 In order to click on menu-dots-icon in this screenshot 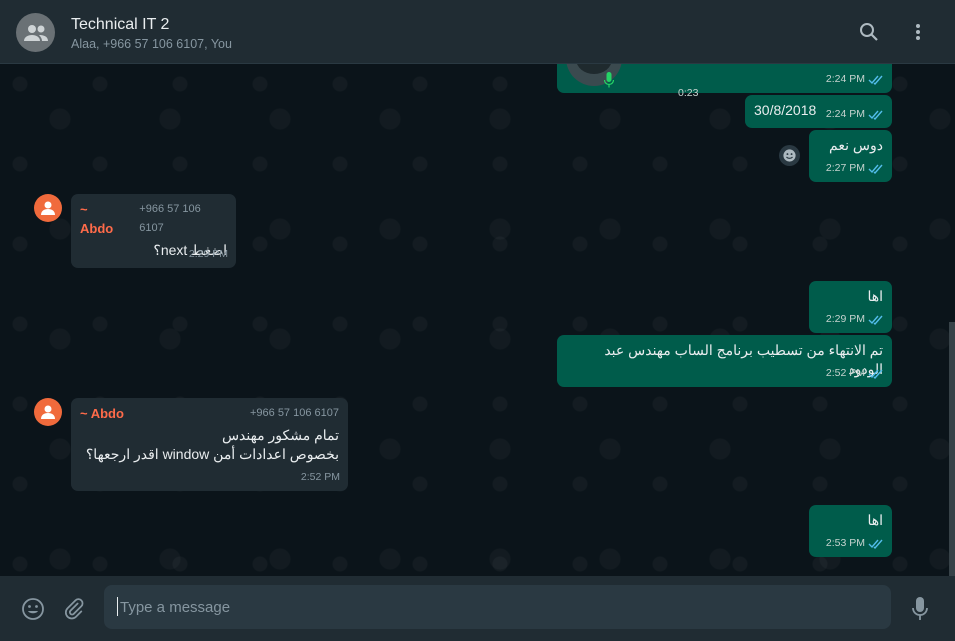, I will do `click(918, 32)`.